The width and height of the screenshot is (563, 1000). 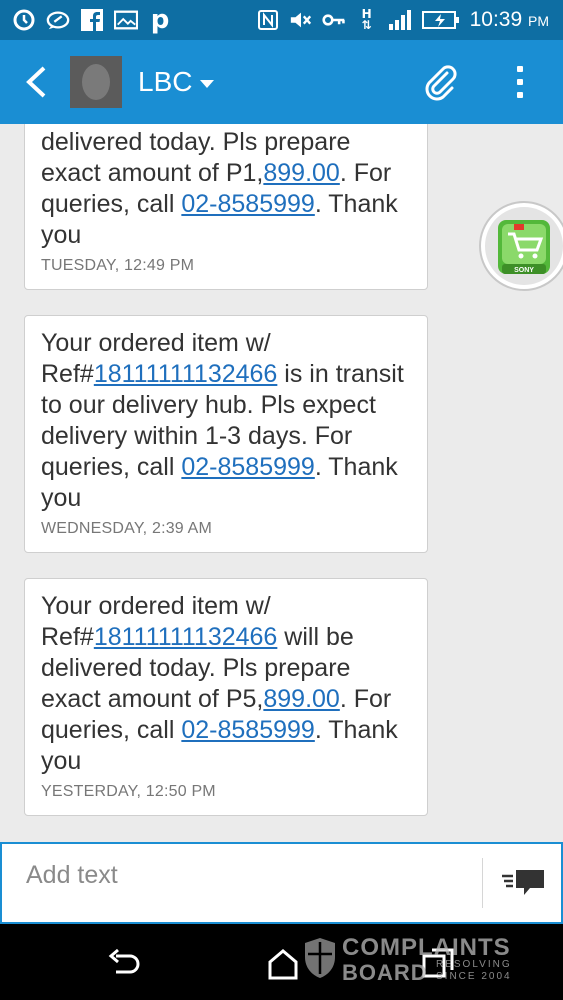 What do you see at coordinates (426, 947) in the screenshot?
I see `watermark-title: COMPLAINTS` at bounding box center [426, 947].